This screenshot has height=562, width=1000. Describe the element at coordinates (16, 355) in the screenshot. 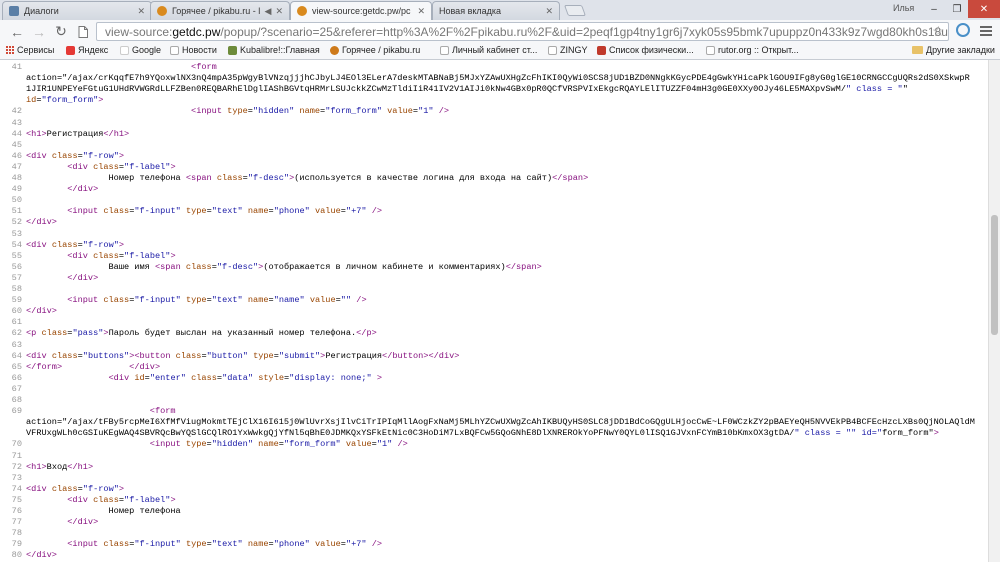

I see `line-number: 64` at that location.